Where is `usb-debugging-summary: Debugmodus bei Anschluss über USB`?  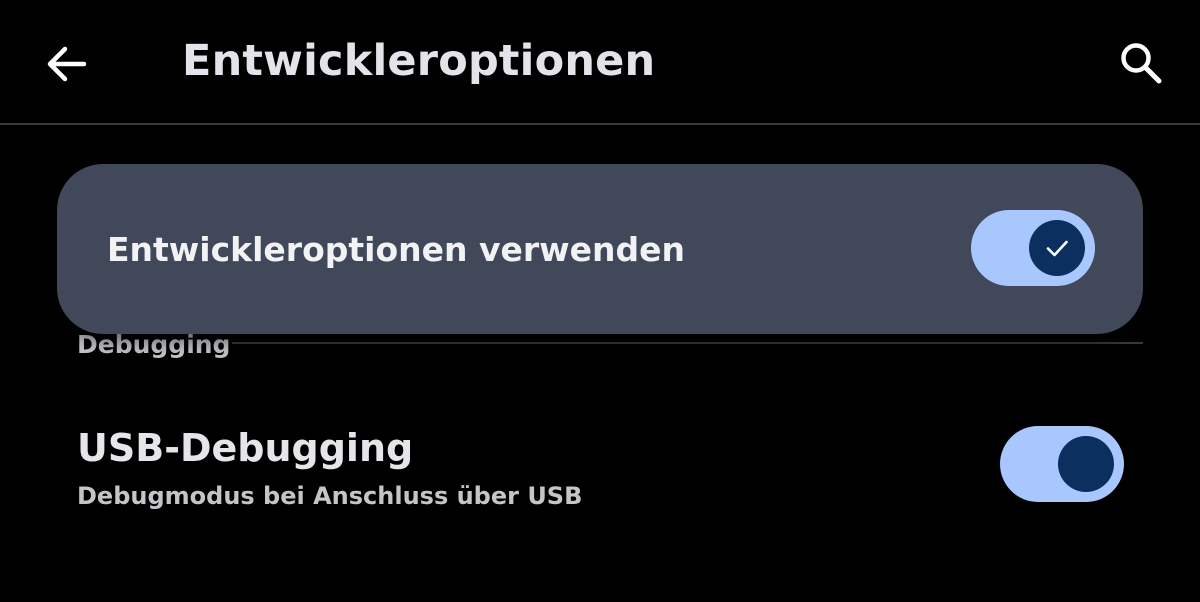
usb-debugging-summary: Debugmodus bei Anschluss über USB is located at coordinates (330, 496).